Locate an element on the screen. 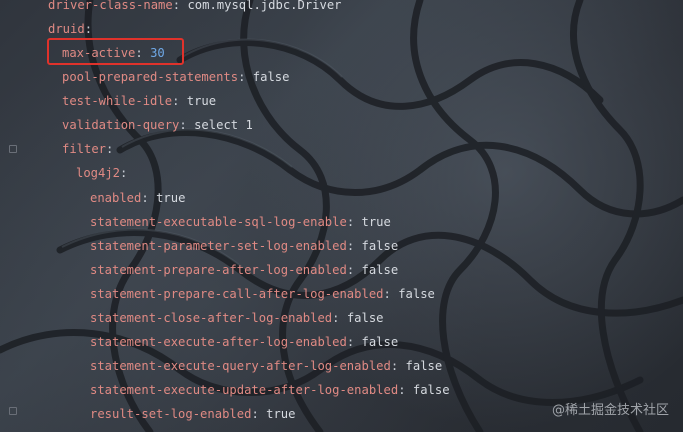 Image resolution: width=683 pixels, height=432 pixels. yaml-key: statement-parameter-set-log-enabled is located at coordinates (218, 246).